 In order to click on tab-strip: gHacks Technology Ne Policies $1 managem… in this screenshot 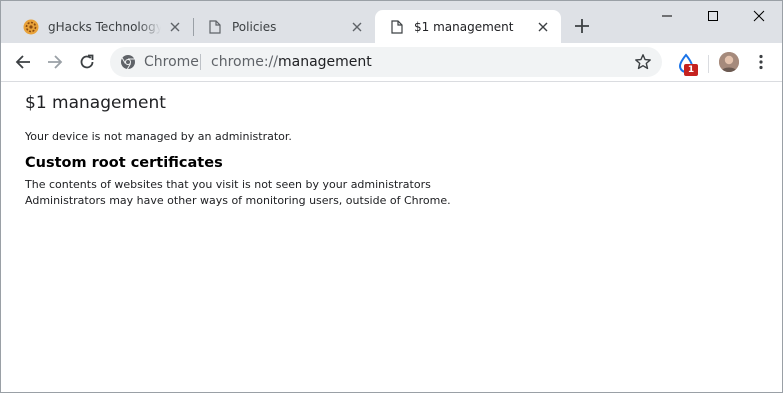, I will do `click(391, 22)`.